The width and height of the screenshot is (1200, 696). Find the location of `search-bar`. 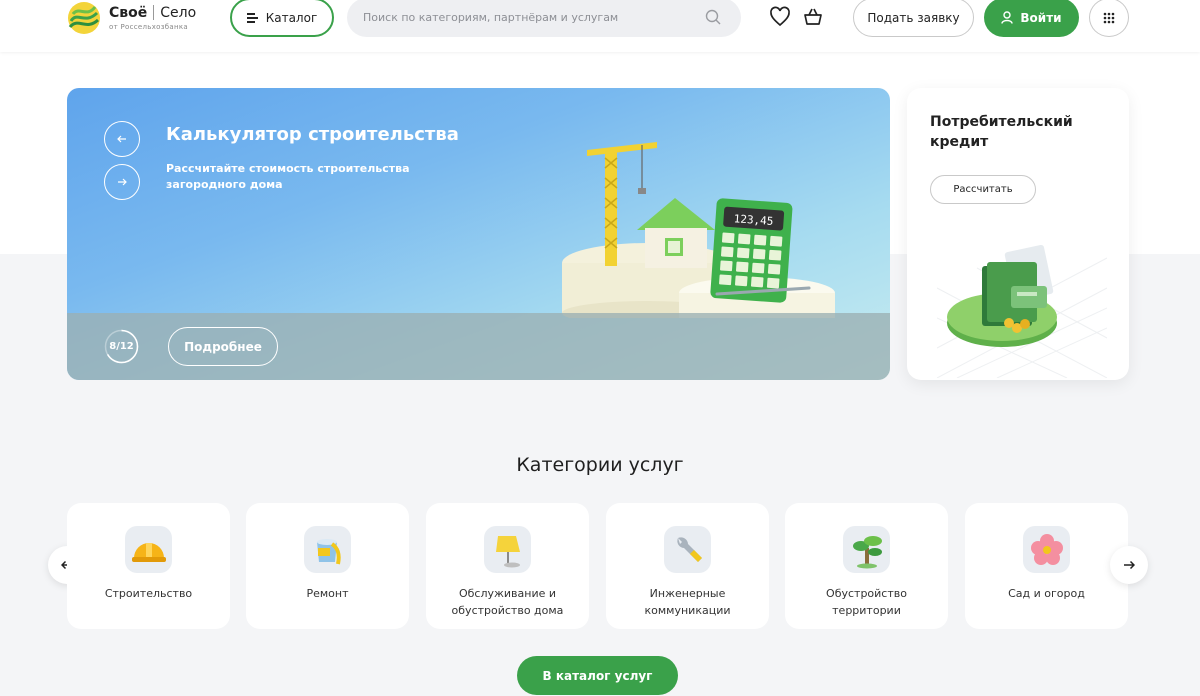

search-bar is located at coordinates (544, 18).